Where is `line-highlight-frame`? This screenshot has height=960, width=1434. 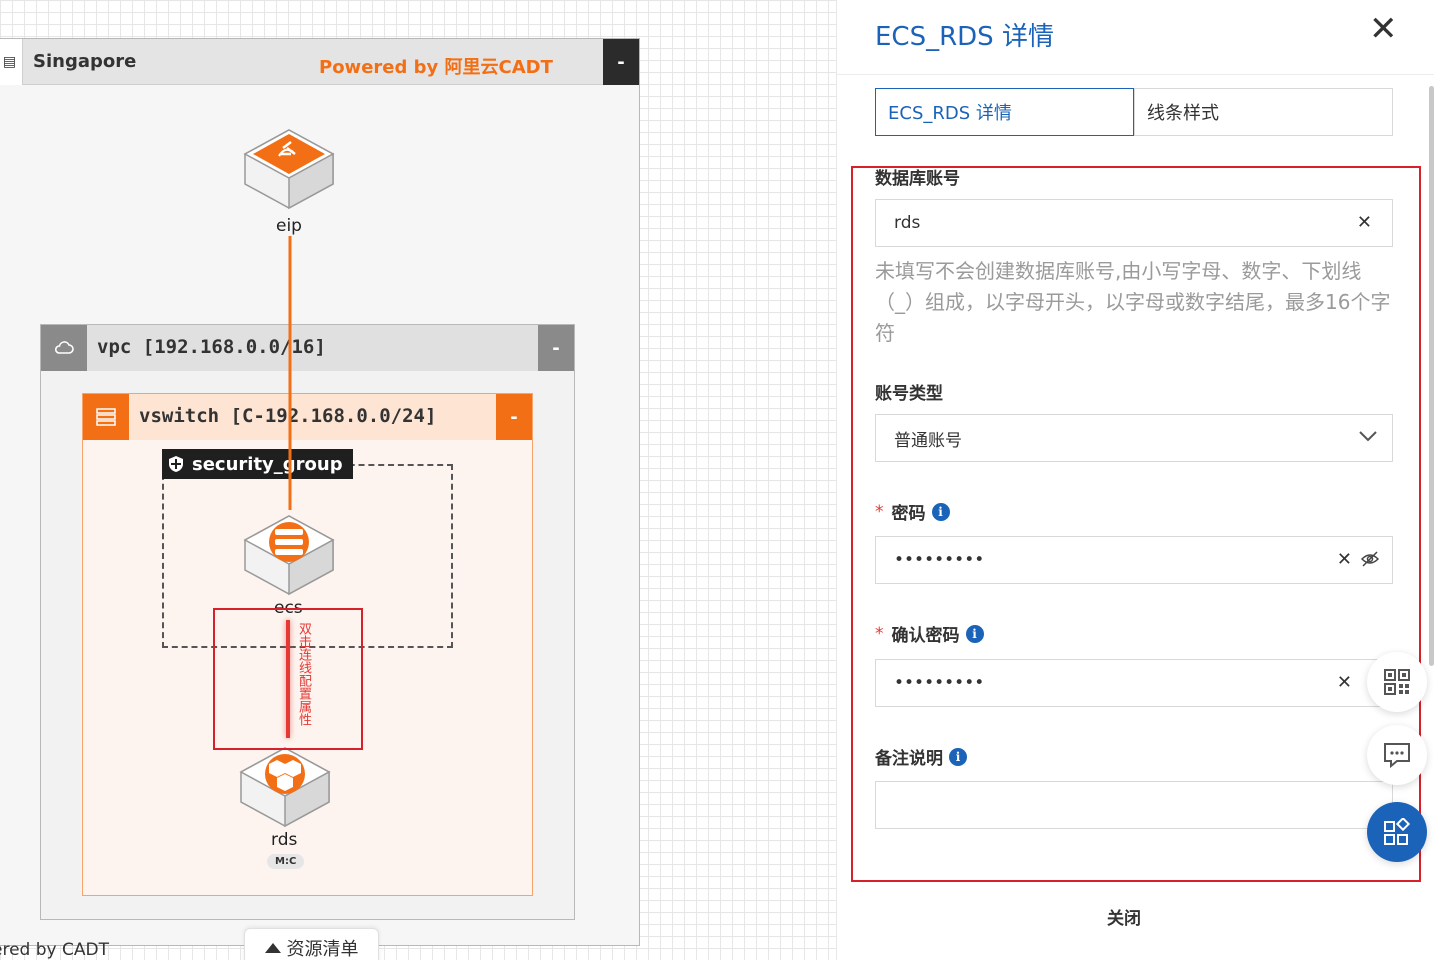
line-highlight-frame is located at coordinates (288, 679).